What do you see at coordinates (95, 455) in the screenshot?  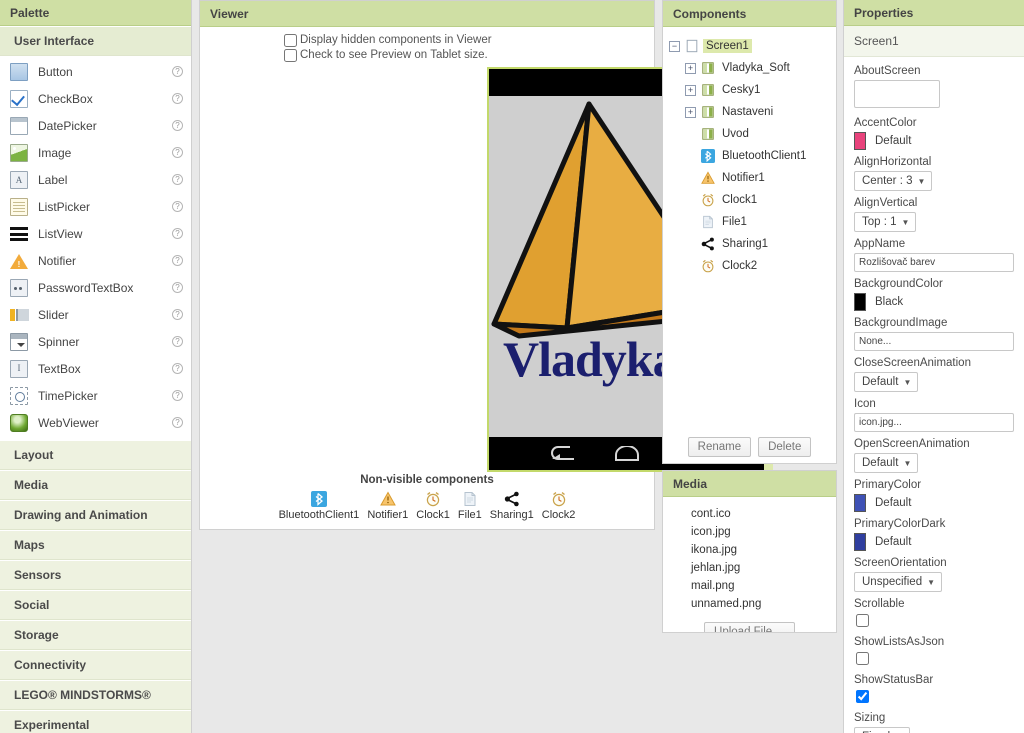 I see `palette-category-layout: Layout` at bounding box center [95, 455].